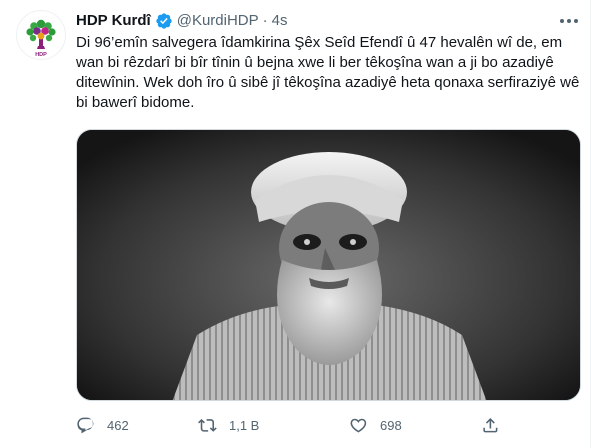 Image resolution: width=591 pixels, height=448 pixels. I want to click on verified-badge-icon, so click(164, 21).